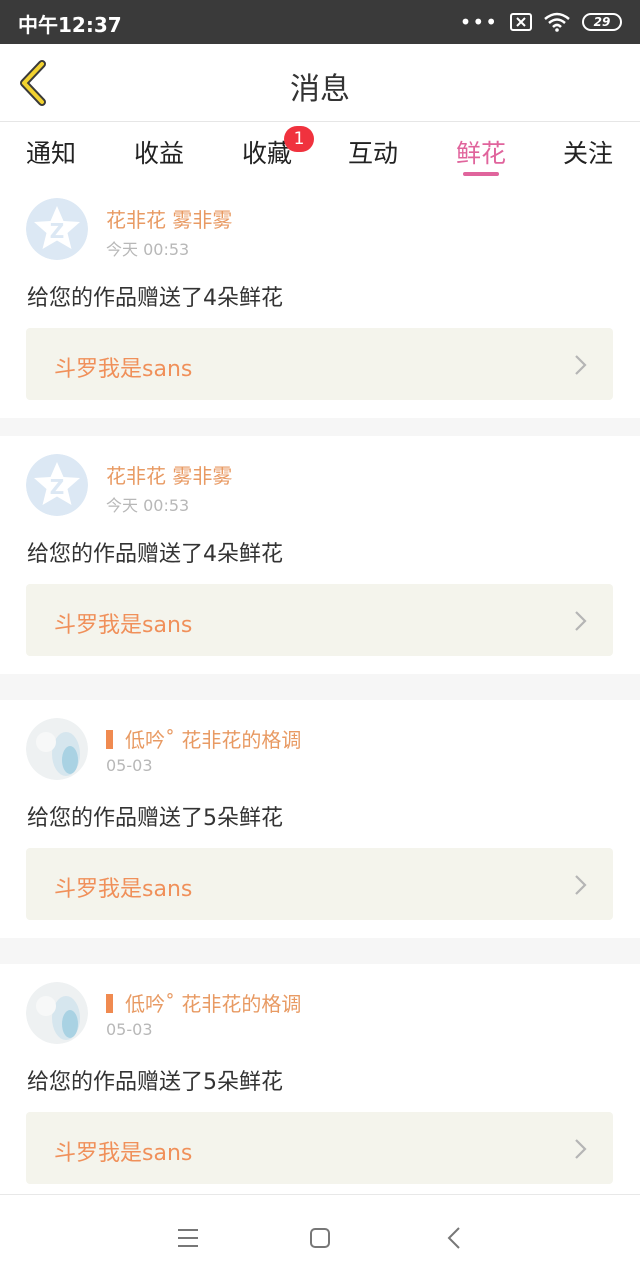  Describe the element at coordinates (521, 22) in the screenshot. I see `sim-error-icon` at that location.